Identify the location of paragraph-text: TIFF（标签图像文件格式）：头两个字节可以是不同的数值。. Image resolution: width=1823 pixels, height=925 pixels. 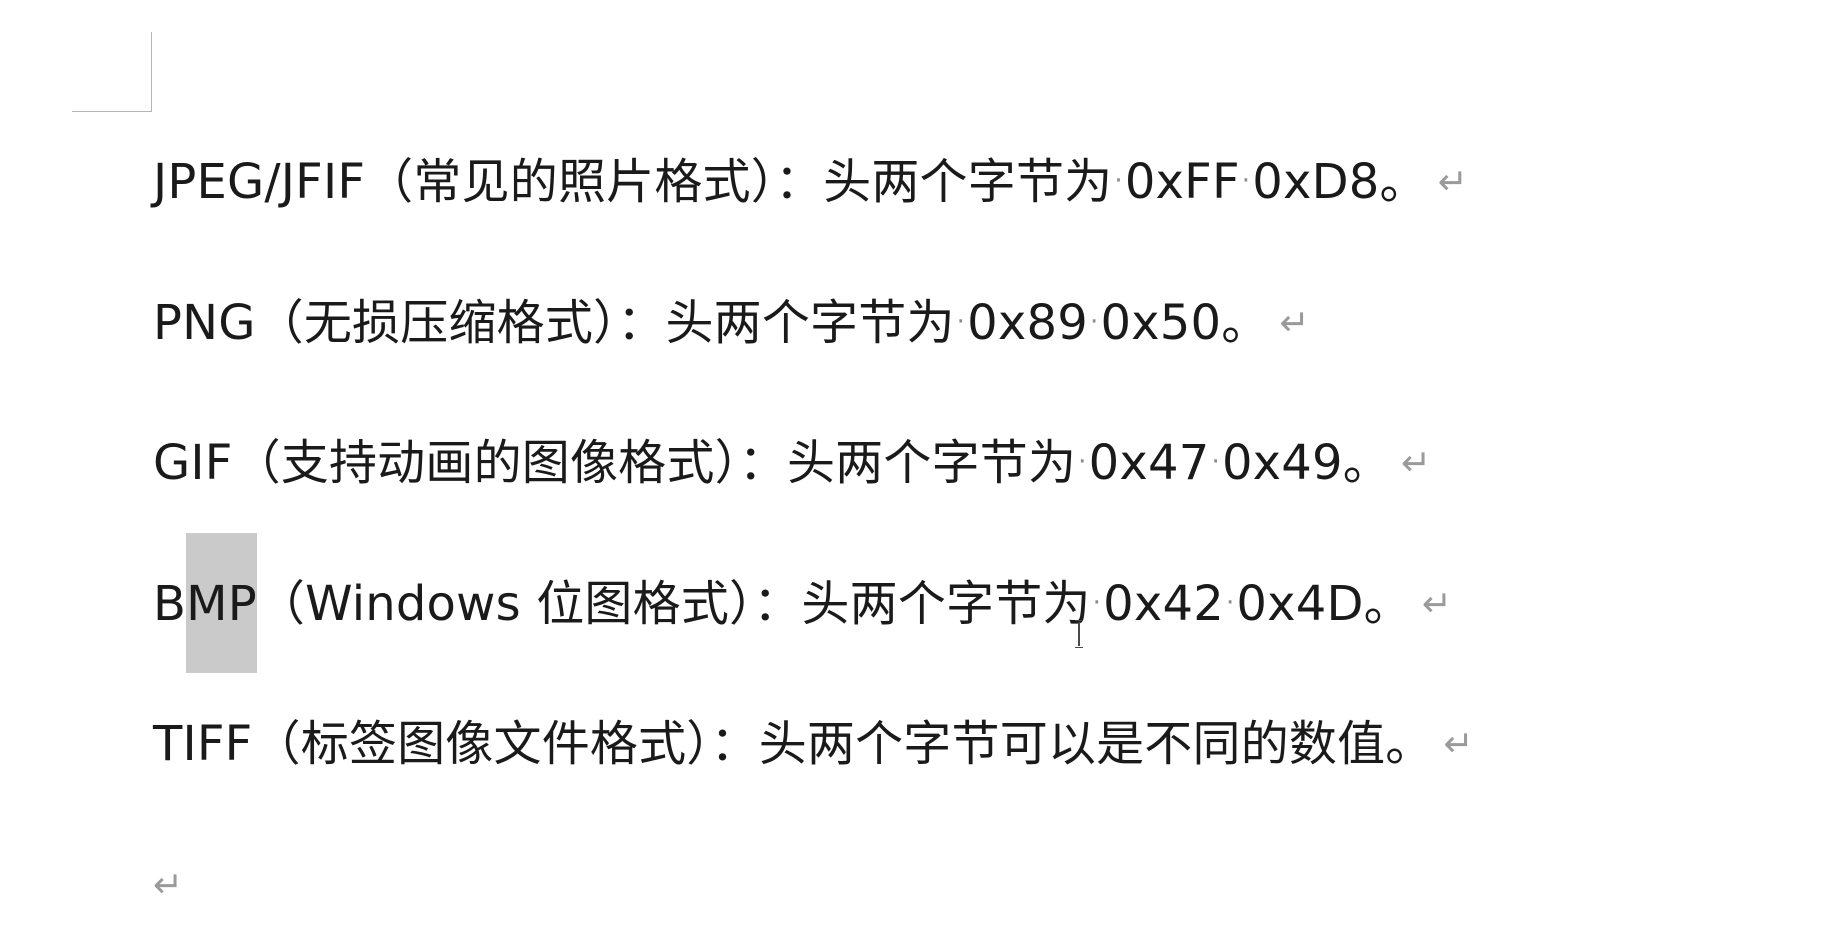
(793, 744).